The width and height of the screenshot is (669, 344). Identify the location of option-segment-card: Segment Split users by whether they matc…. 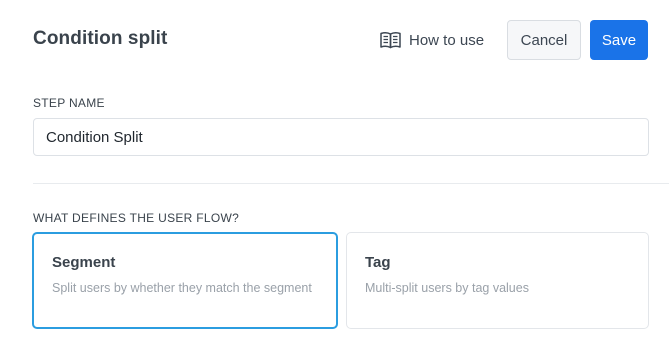
(185, 280).